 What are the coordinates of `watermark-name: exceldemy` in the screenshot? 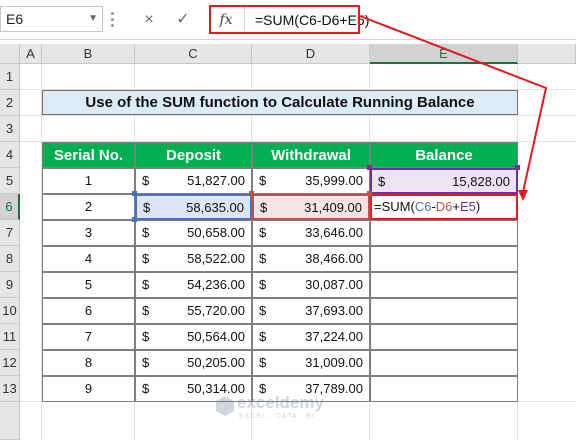 It's located at (280, 402).